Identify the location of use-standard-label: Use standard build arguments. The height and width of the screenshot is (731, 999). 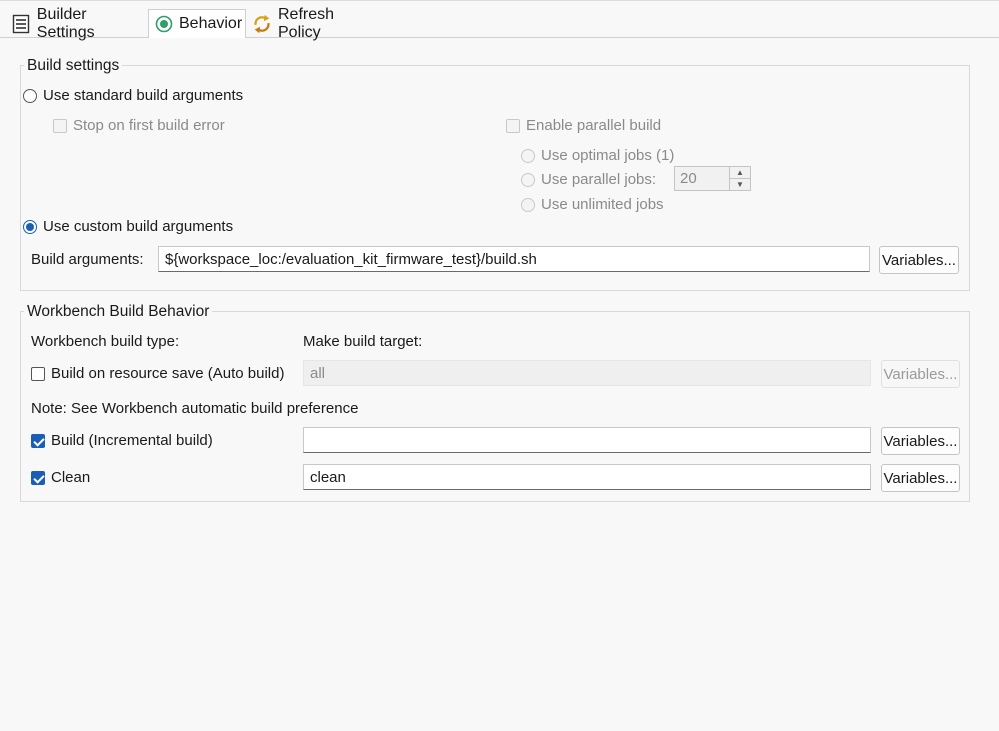
(143, 95).